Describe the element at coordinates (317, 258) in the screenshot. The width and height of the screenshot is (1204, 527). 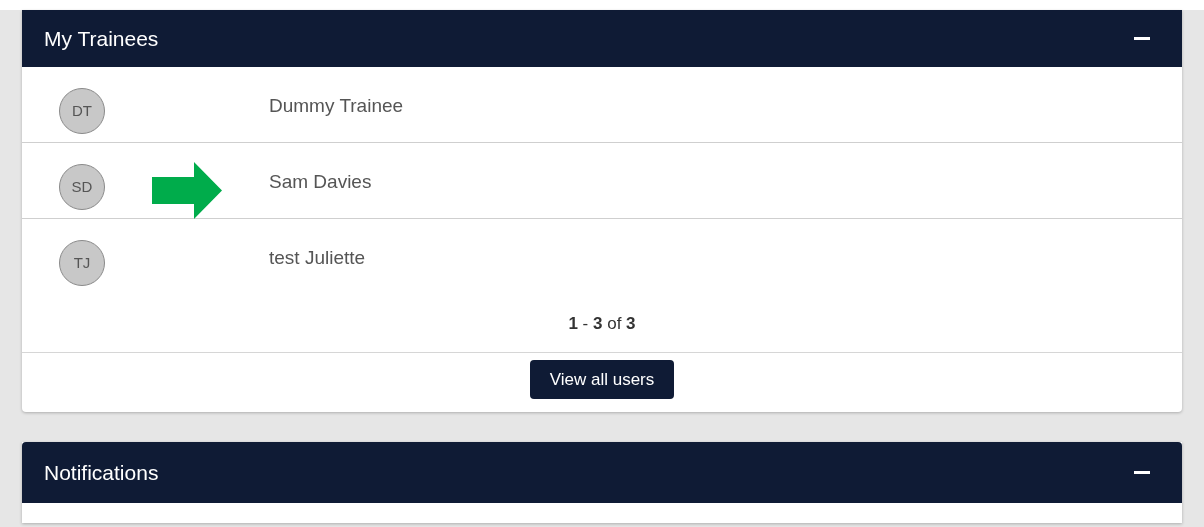
I see `trainee-name: test Juliette` at that location.